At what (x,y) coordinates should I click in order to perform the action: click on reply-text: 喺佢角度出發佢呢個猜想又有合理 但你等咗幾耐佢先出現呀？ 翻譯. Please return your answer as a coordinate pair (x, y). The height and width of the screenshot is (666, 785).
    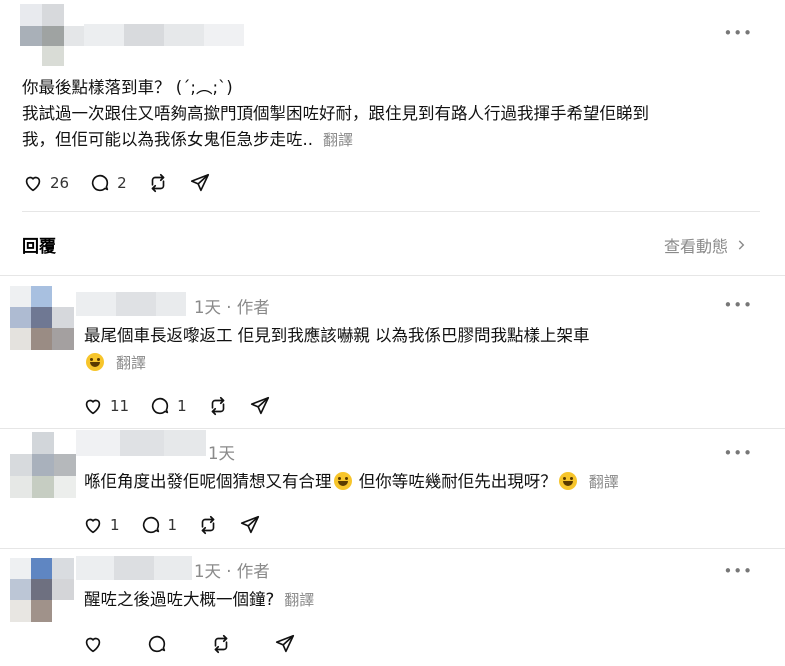
    Looking at the image, I should click on (351, 482).